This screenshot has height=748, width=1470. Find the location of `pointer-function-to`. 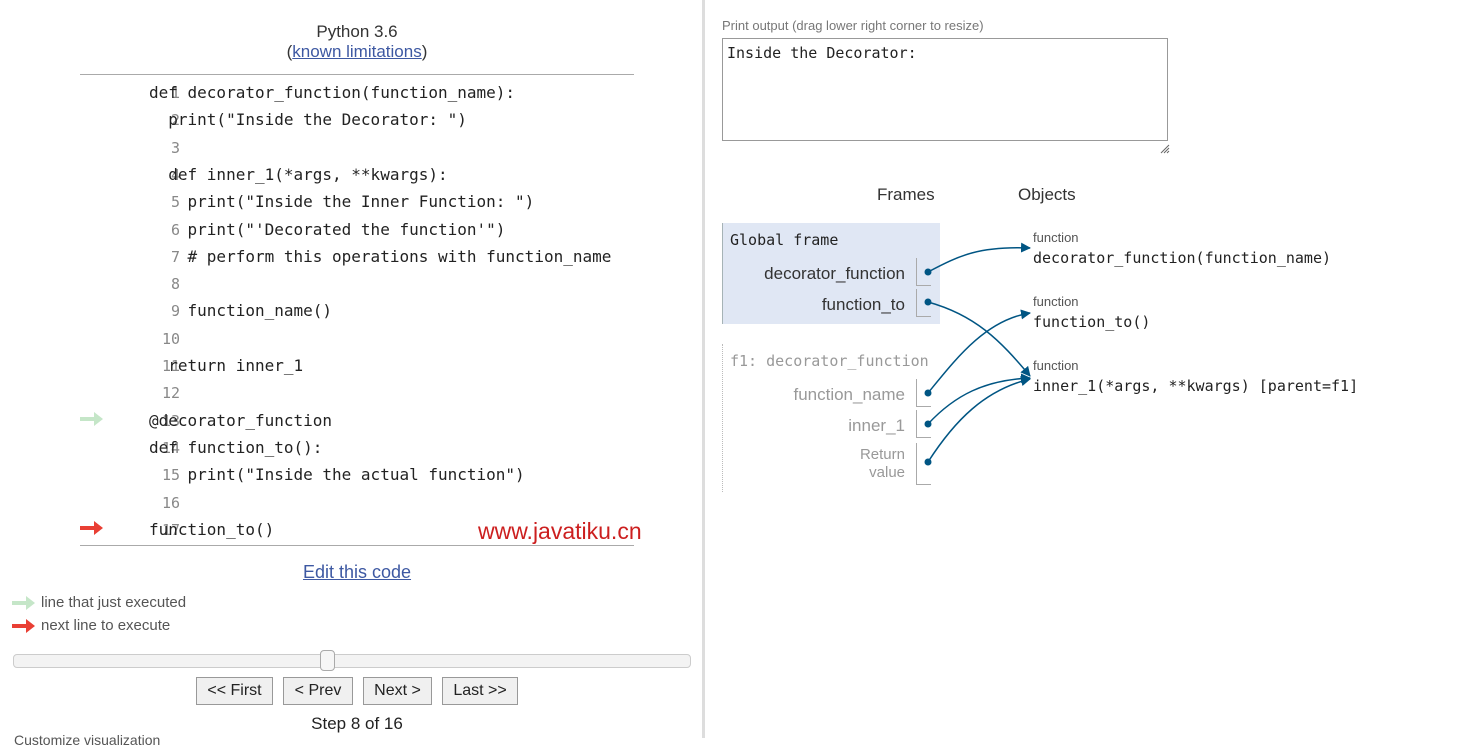

pointer-function-to is located at coordinates (979, 339).